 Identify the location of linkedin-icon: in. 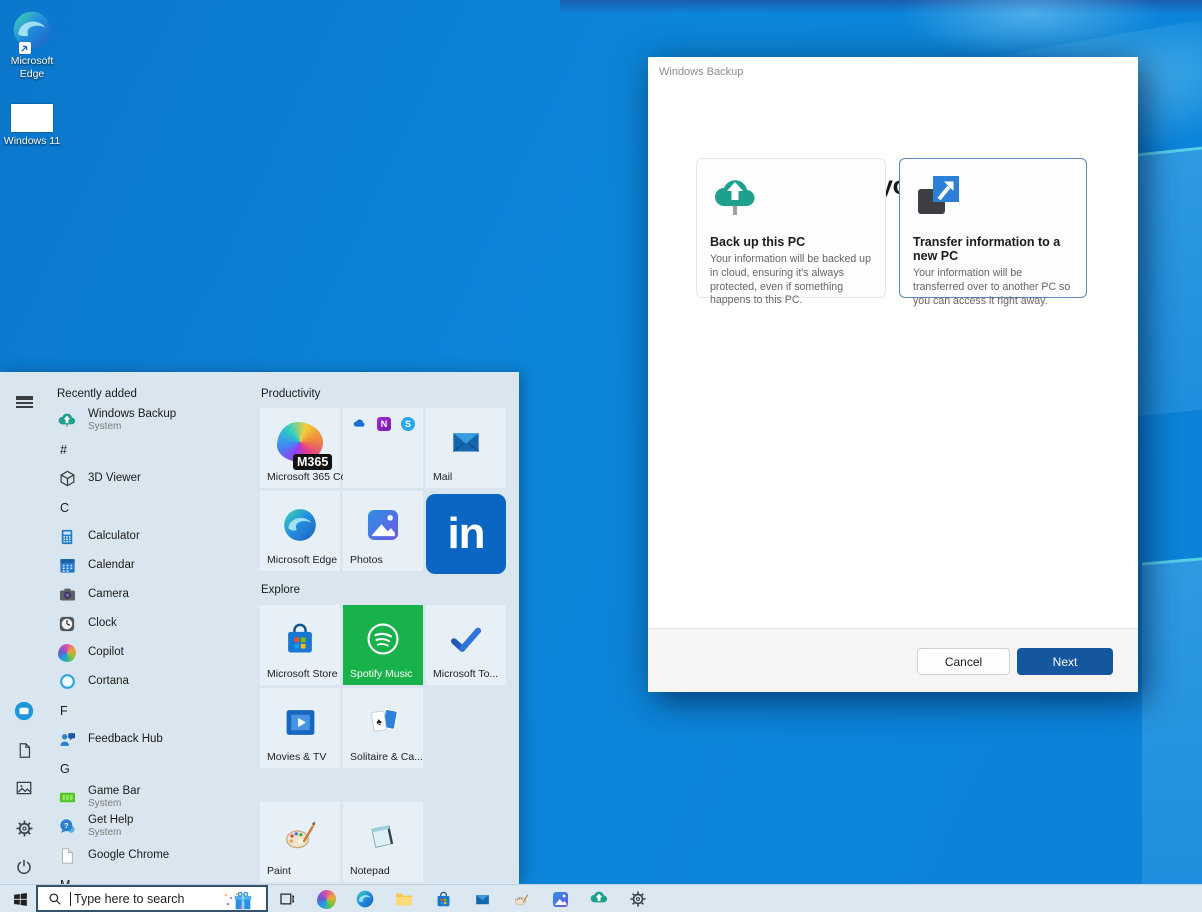
(466, 534).